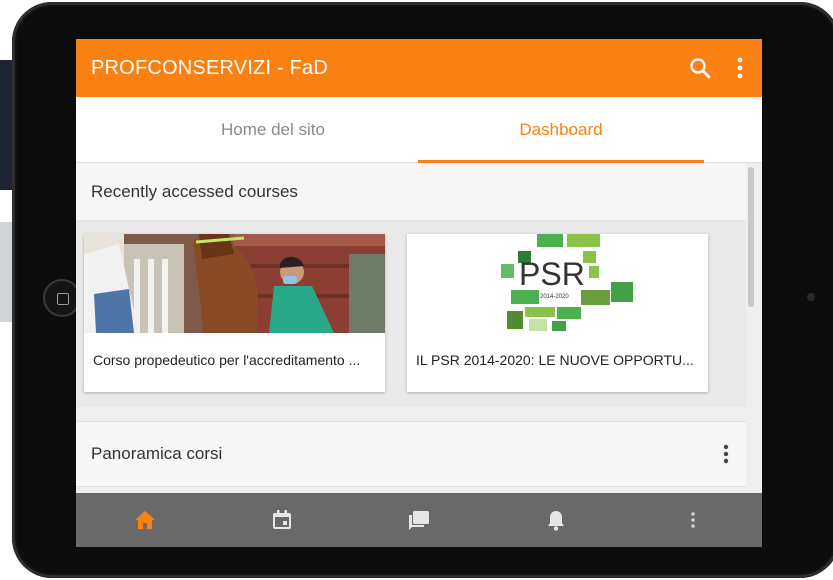 The image size is (833, 580). Describe the element at coordinates (419, 68) in the screenshot. I see `app-bar: PROFCONSERVIZI - FaD` at that location.